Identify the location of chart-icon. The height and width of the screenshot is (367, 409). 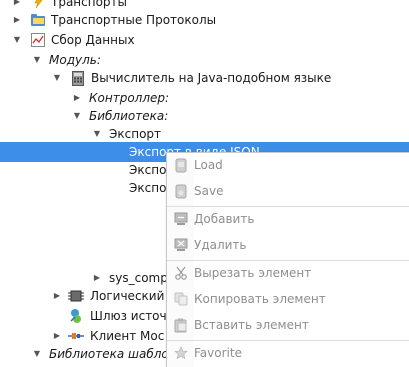
(38, 40).